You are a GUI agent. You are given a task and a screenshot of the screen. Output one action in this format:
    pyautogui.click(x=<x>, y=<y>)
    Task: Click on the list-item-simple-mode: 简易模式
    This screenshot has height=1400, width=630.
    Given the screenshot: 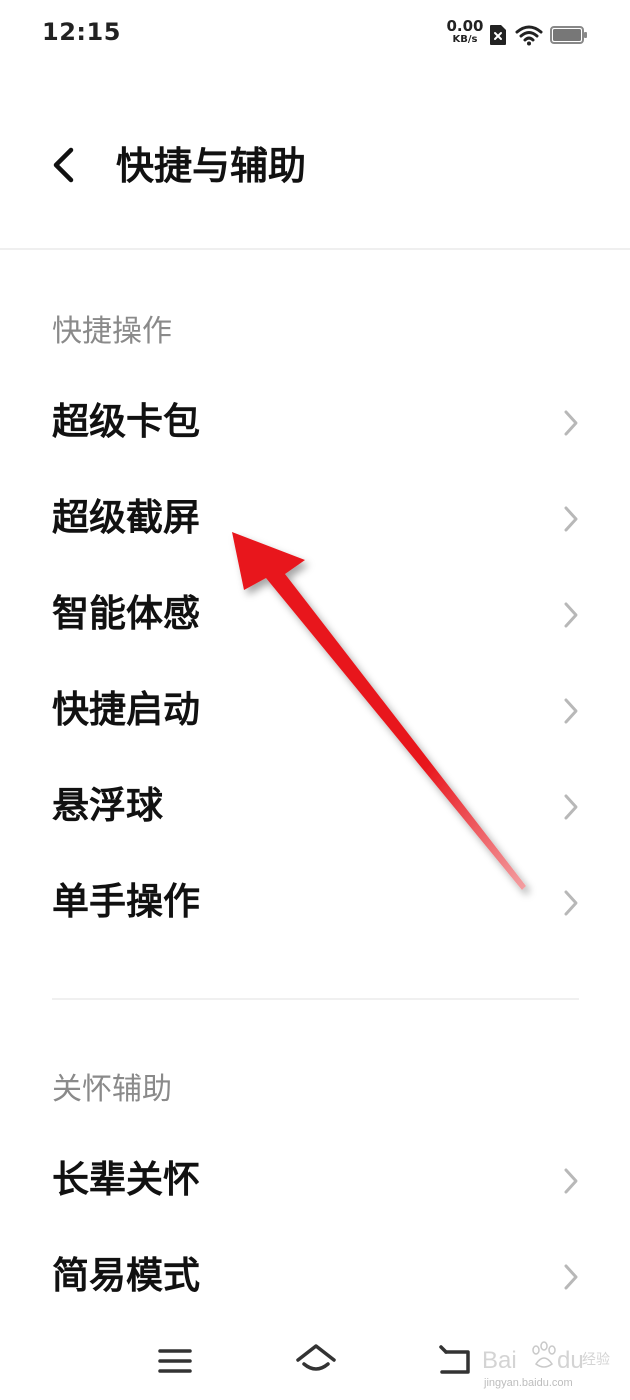 What is the action you would take?
    pyautogui.click(x=315, y=1276)
    